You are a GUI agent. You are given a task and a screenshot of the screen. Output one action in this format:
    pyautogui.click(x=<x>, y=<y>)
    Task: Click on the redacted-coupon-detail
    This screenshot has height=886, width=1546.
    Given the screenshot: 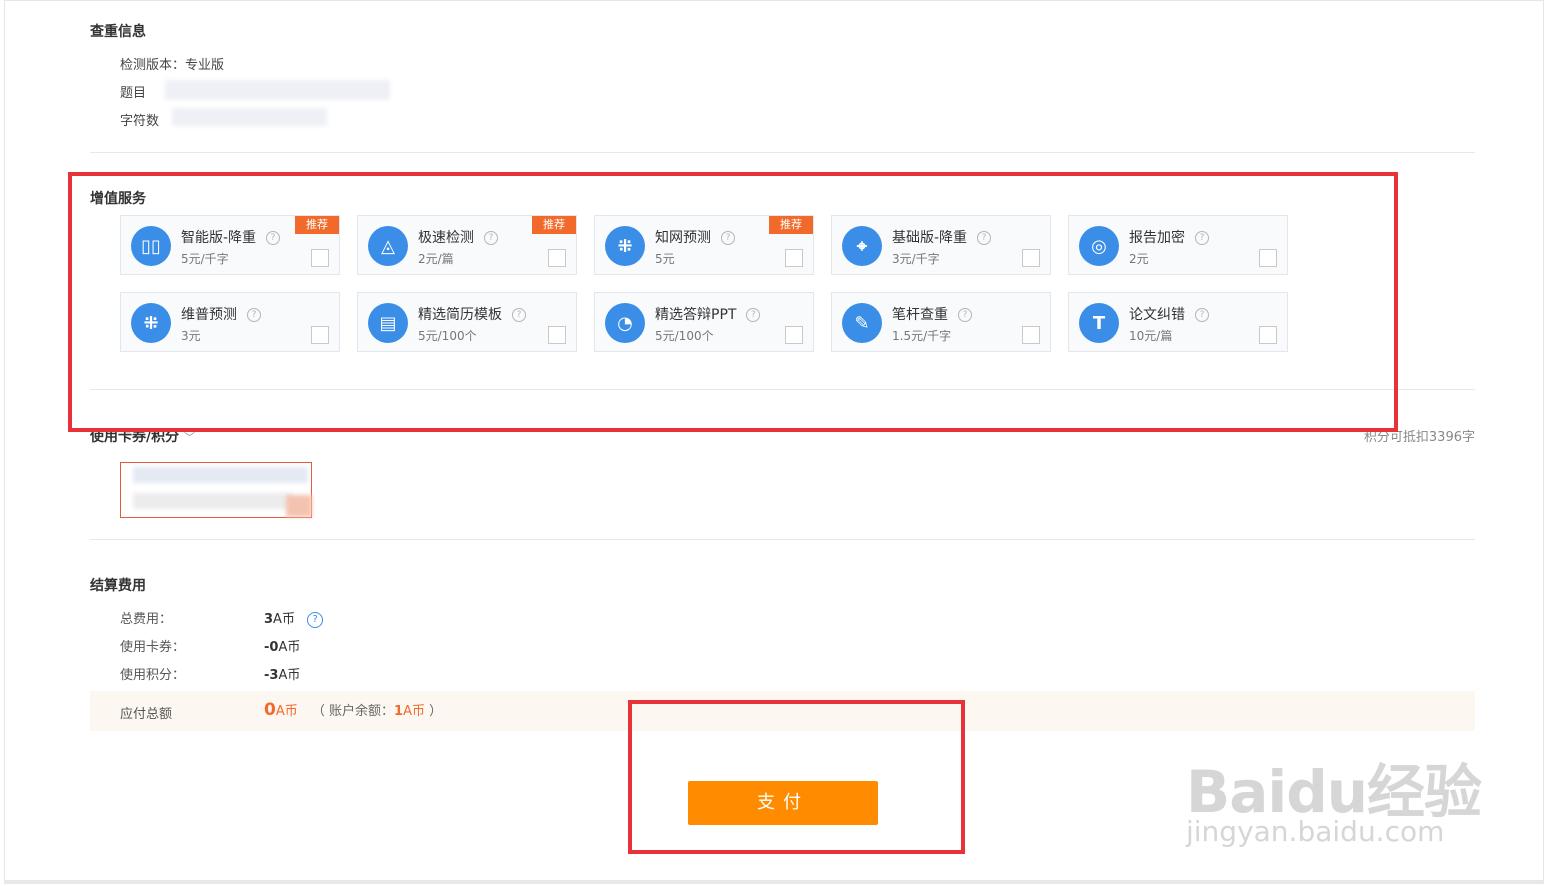 What is the action you would take?
    pyautogui.click(x=213, y=501)
    